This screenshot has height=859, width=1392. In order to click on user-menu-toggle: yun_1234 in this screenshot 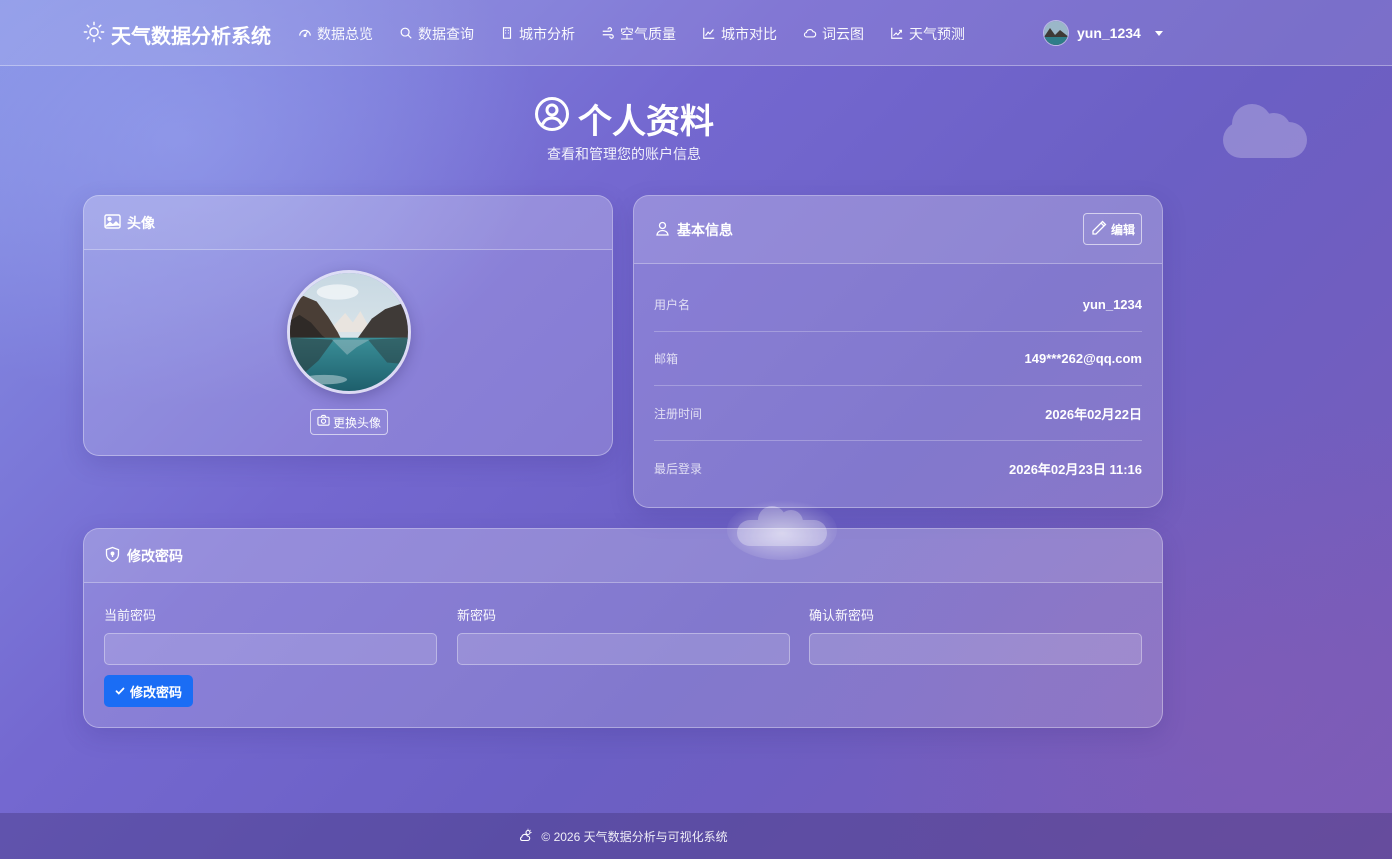, I will do `click(1103, 33)`.